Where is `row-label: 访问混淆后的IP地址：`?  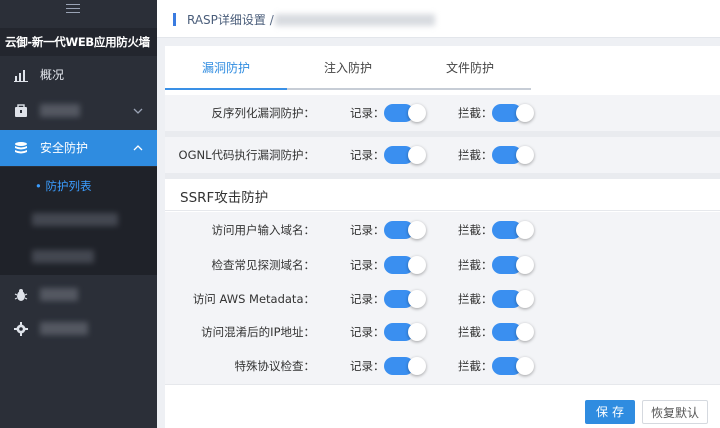
row-label: 访问混淆后的IP地址： is located at coordinates (258, 332).